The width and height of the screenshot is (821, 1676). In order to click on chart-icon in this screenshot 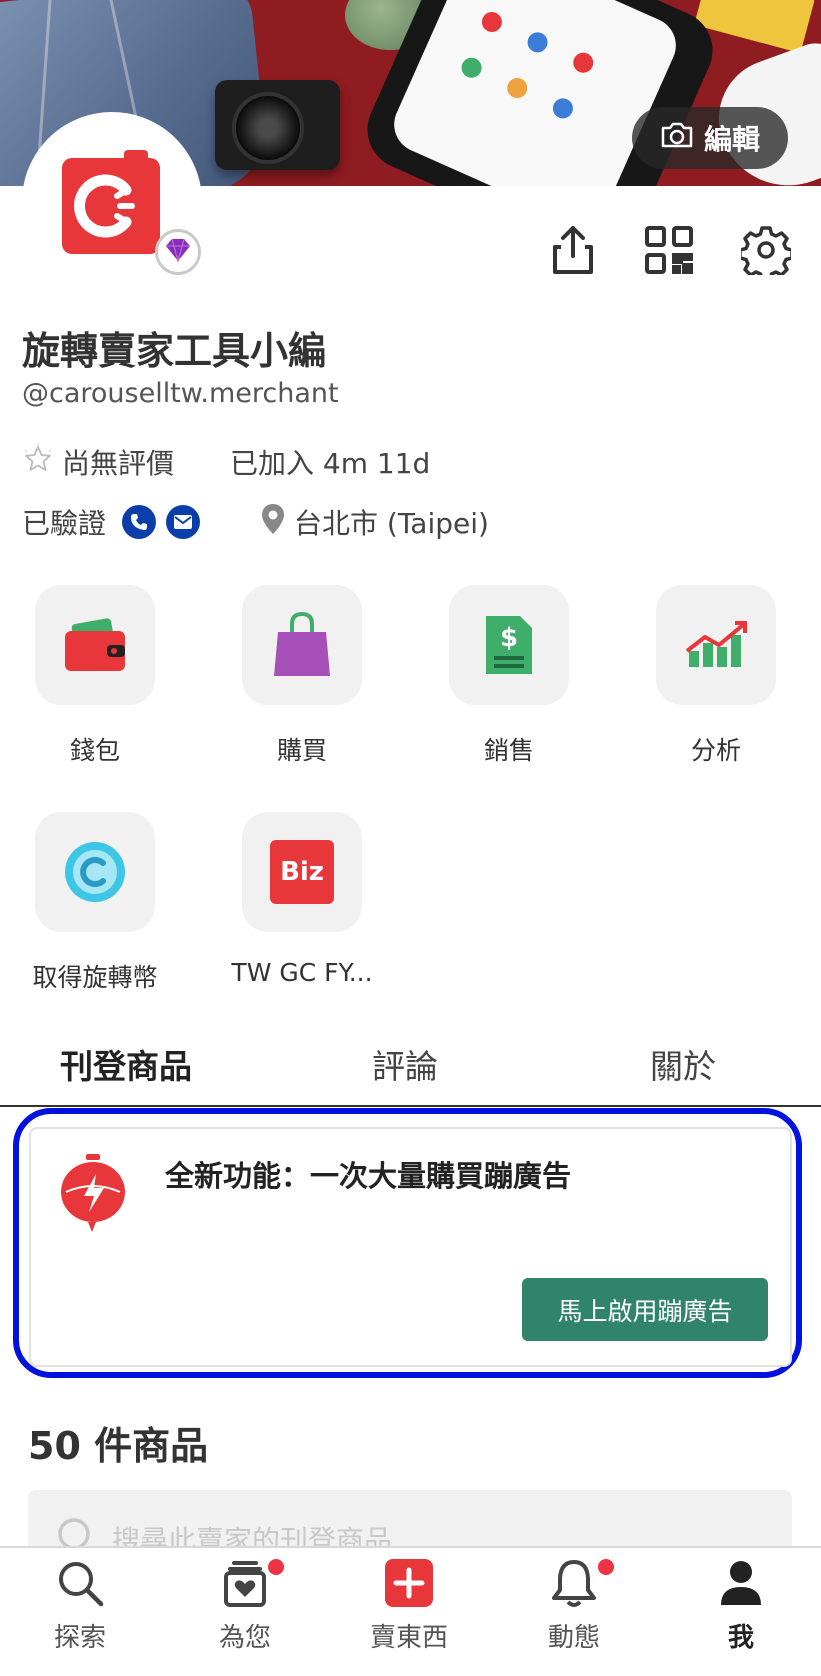, I will do `click(716, 645)`.